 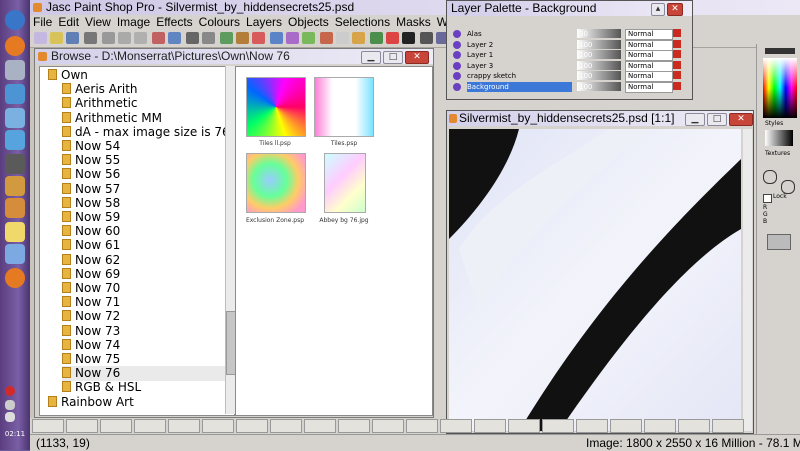 I want to click on tree-item: Now 59, so click(x=146, y=217).